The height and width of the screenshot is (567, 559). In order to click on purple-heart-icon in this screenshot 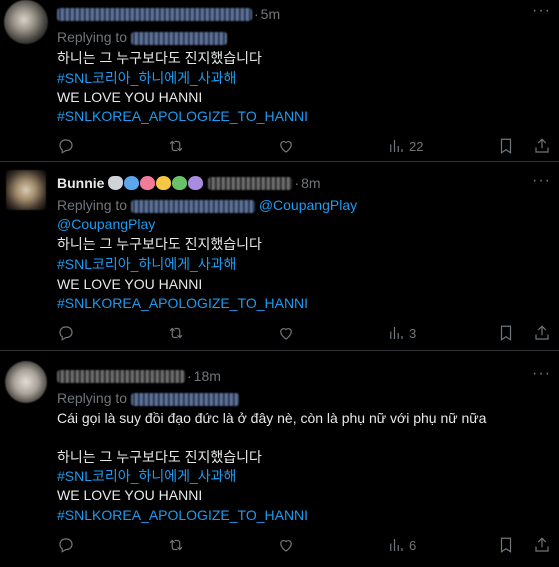, I will do `click(196, 183)`.